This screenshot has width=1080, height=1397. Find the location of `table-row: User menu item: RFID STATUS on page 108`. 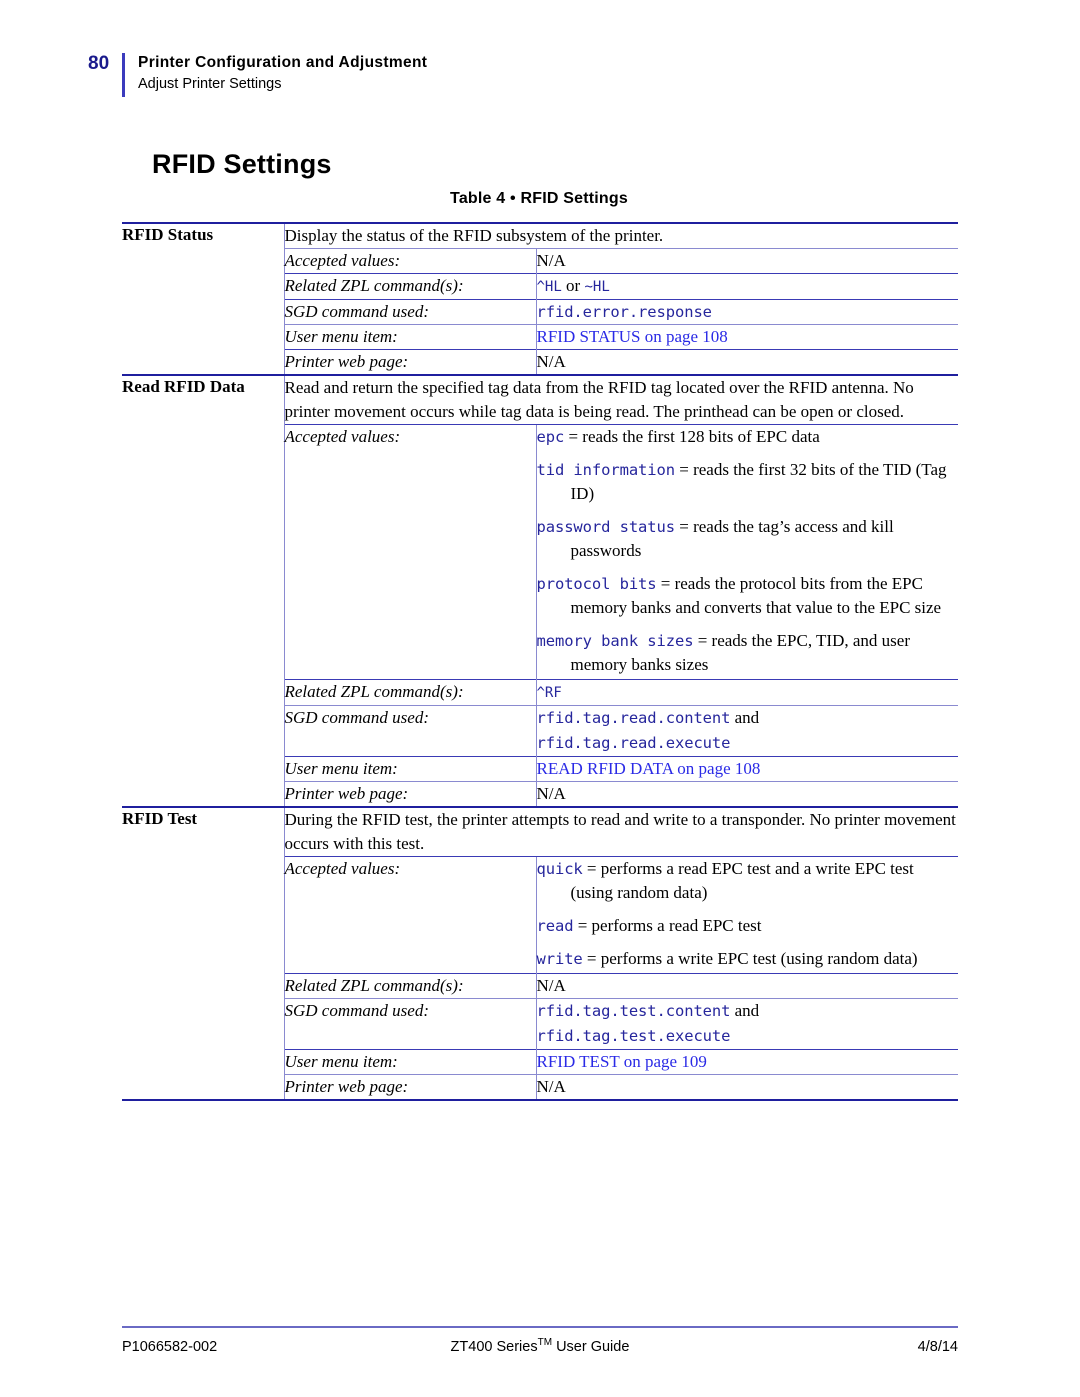

table-row: User menu item: RFID STATUS on page 108 is located at coordinates (540, 337).